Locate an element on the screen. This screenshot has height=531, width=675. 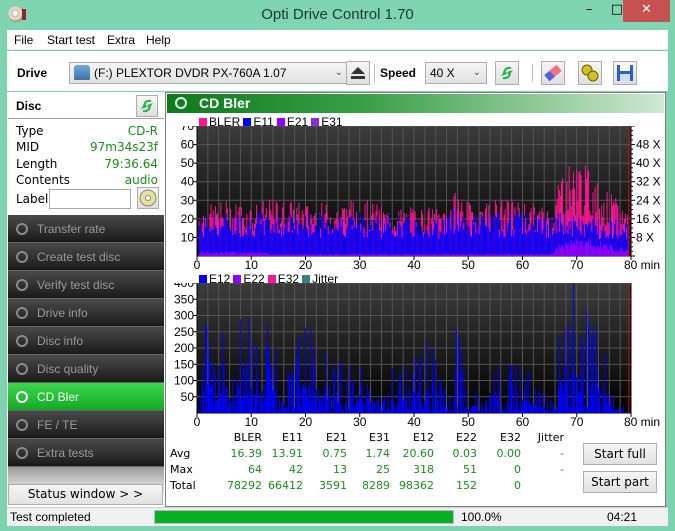
erase-button is located at coordinates (553, 73).